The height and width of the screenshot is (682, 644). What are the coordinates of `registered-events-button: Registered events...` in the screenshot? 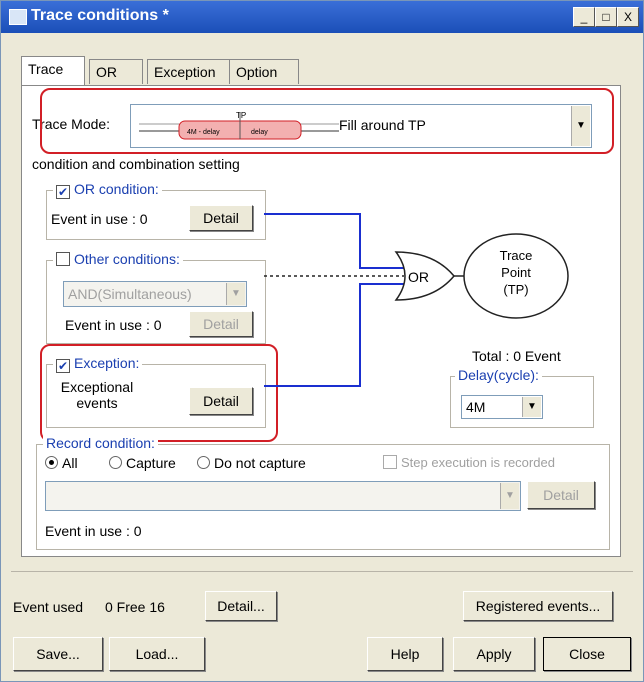 It's located at (538, 606).